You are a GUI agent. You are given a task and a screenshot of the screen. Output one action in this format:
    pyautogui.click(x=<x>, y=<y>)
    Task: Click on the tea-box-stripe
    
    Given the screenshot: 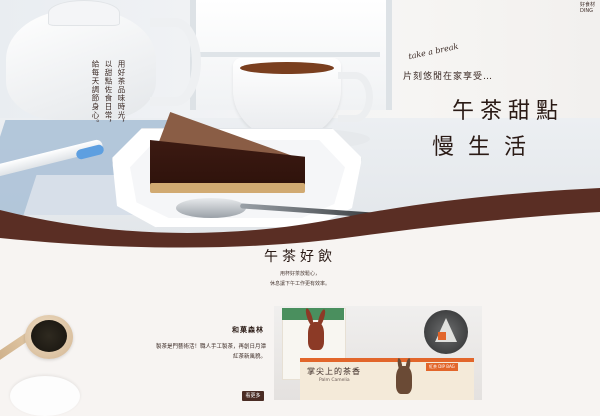 What is the action you would take?
    pyautogui.click(x=313, y=314)
    